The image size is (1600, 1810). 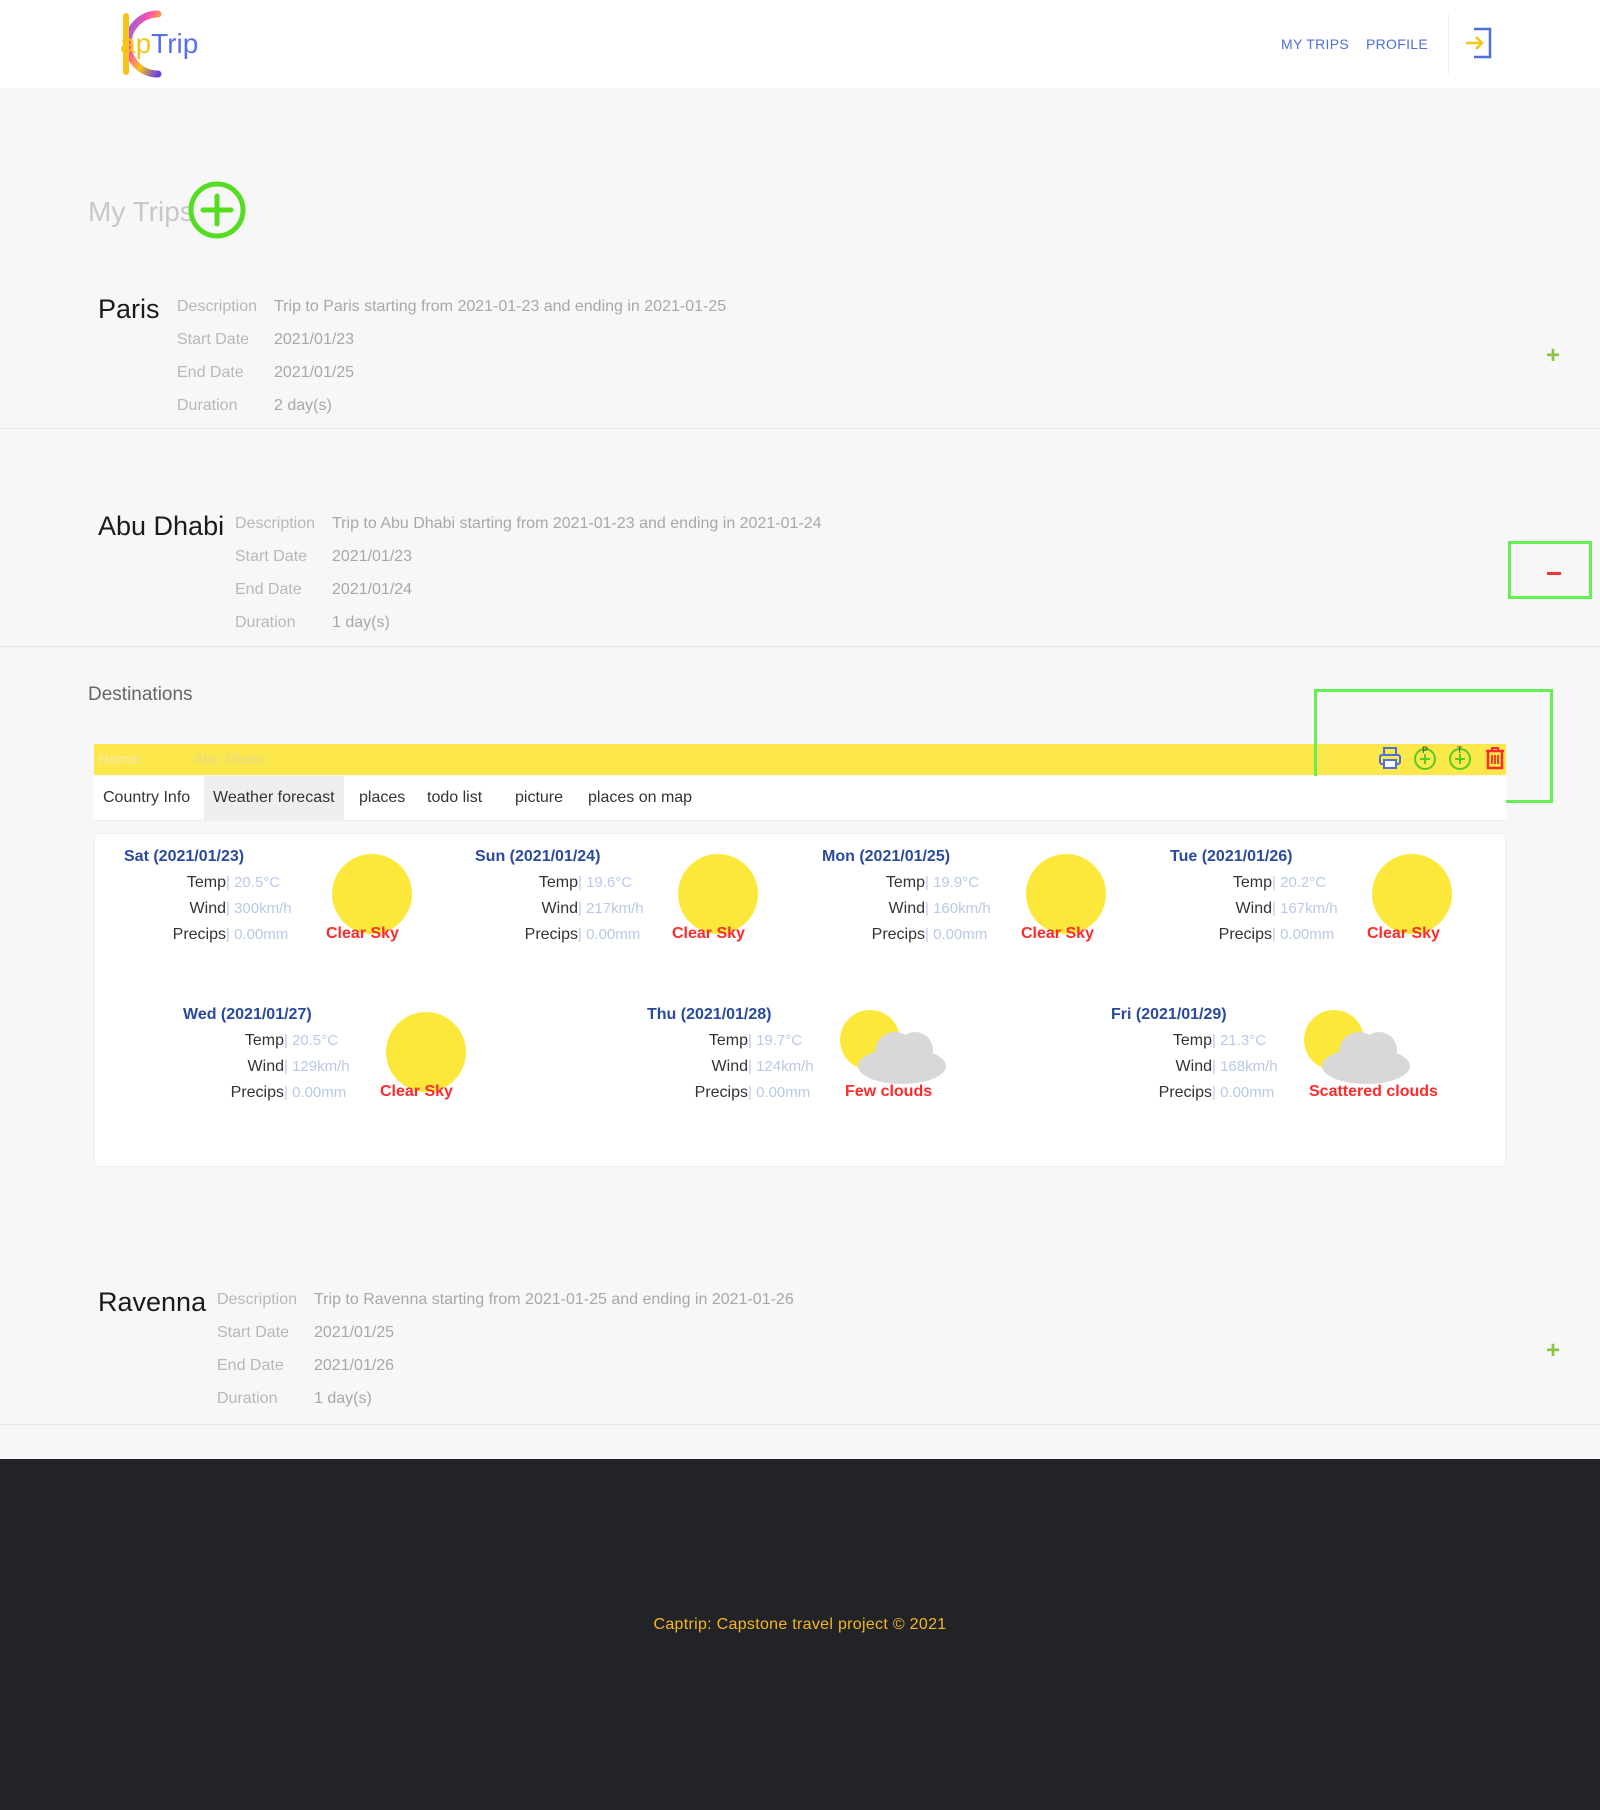 What do you see at coordinates (129, 309) in the screenshot?
I see `trip-name-paris: Paris` at bounding box center [129, 309].